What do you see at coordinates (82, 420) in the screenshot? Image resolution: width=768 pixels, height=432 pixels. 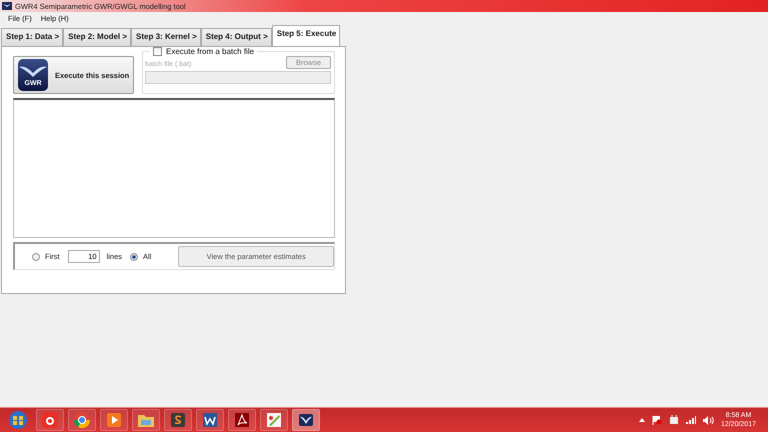 I see `browser-icon` at bounding box center [82, 420].